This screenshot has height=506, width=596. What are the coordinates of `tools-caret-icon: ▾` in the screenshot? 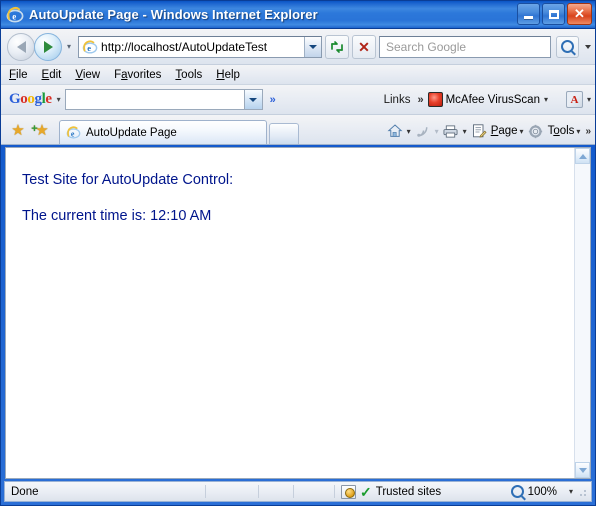 It's located at (578, 131).